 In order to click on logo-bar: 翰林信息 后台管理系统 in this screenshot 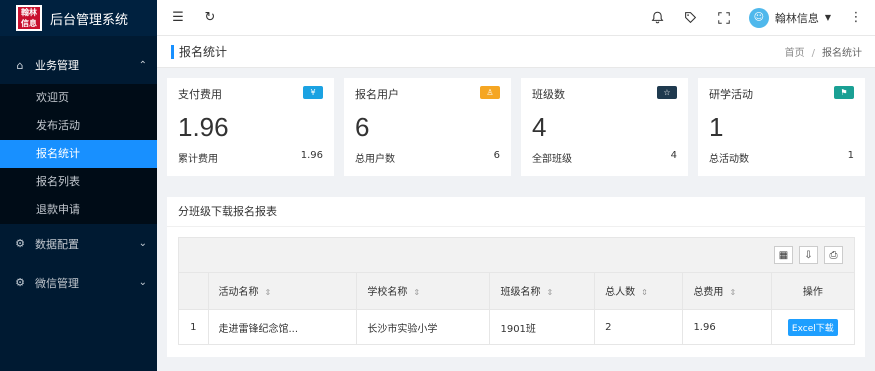, I will do `click(78, 18)`.